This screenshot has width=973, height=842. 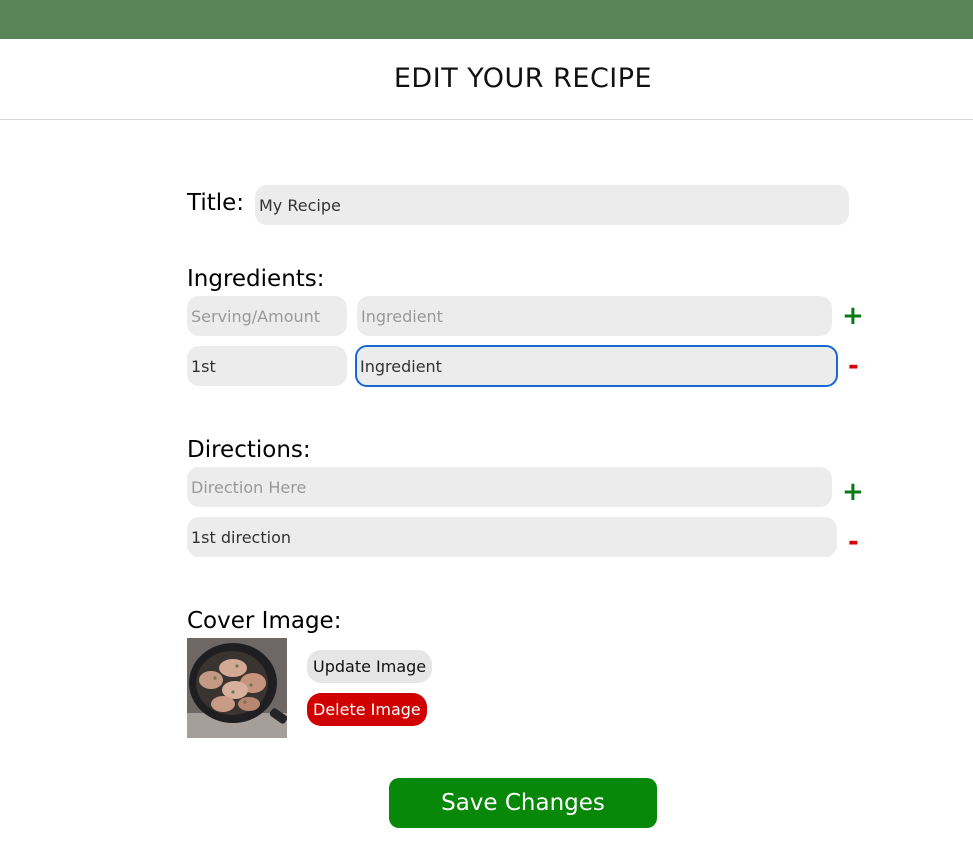 I want to click on cover-image-thumbnail, so click(x=237, y=688).